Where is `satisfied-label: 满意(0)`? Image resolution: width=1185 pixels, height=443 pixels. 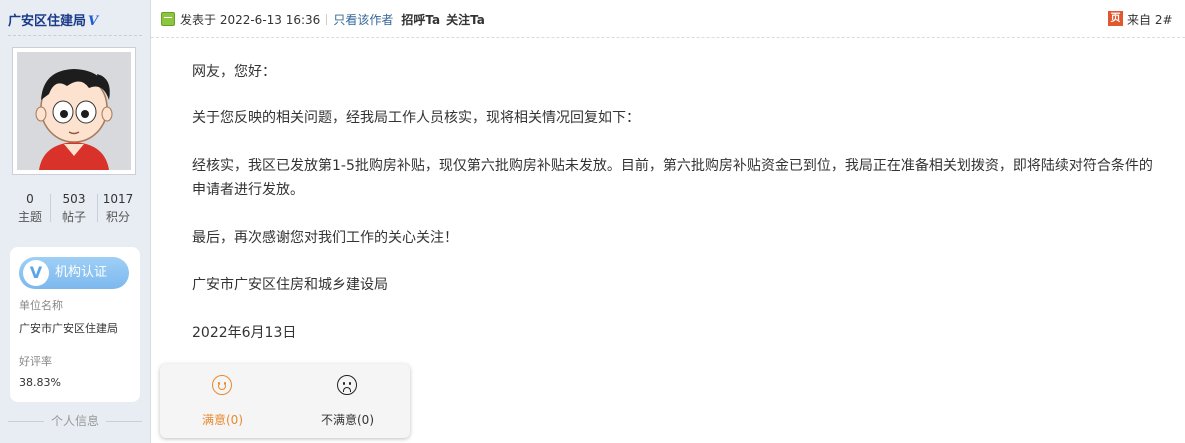
satisfied-label: 满意(0) is located at coordinates (222, 419).